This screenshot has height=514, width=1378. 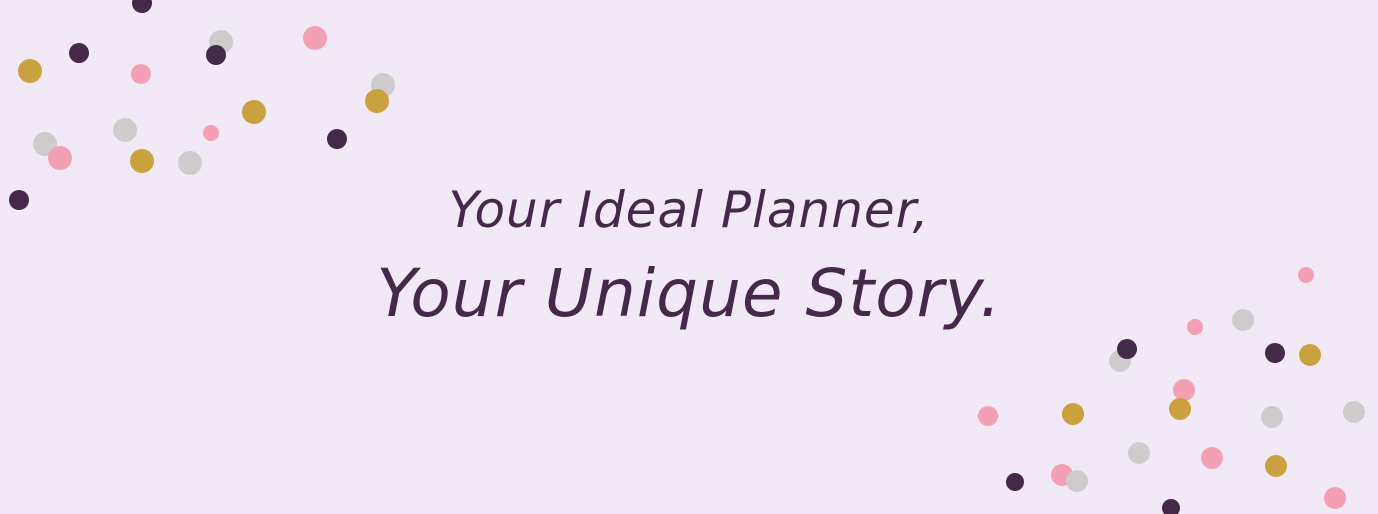 What do you see at coordinates (689, 293) in the screenshot?
I see `headline-line-2: Your Unique Story.` at bounding box center [689, 293].